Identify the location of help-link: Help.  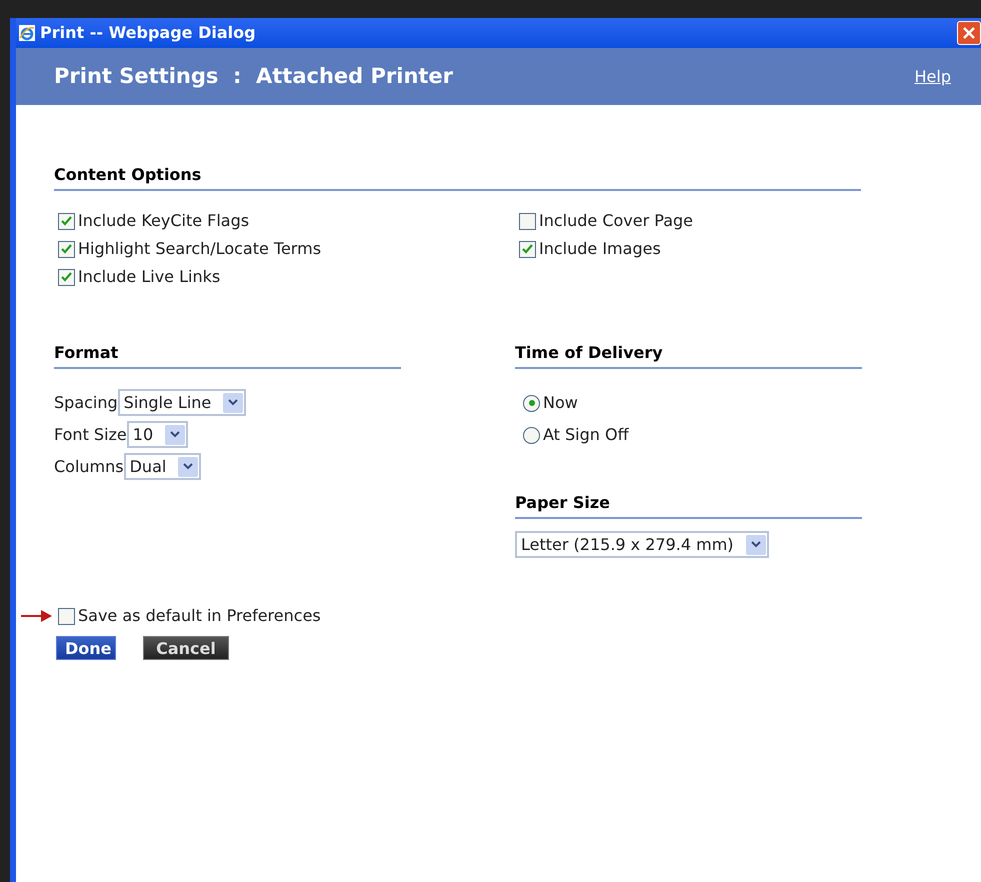
(932, 76).